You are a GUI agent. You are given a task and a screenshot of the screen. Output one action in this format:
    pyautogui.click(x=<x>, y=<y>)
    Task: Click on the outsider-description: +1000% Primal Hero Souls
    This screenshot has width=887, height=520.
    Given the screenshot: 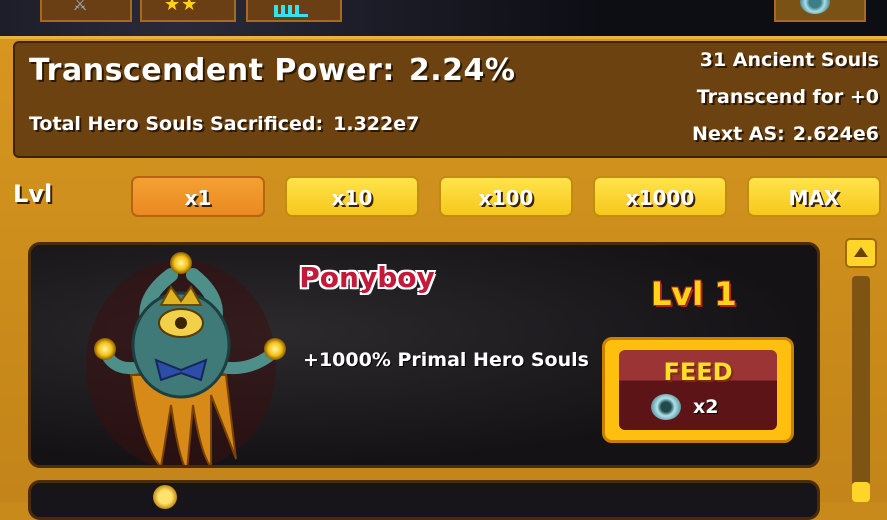 What is the action you would take?
    pyautogui.click(x=446, y=360)
    